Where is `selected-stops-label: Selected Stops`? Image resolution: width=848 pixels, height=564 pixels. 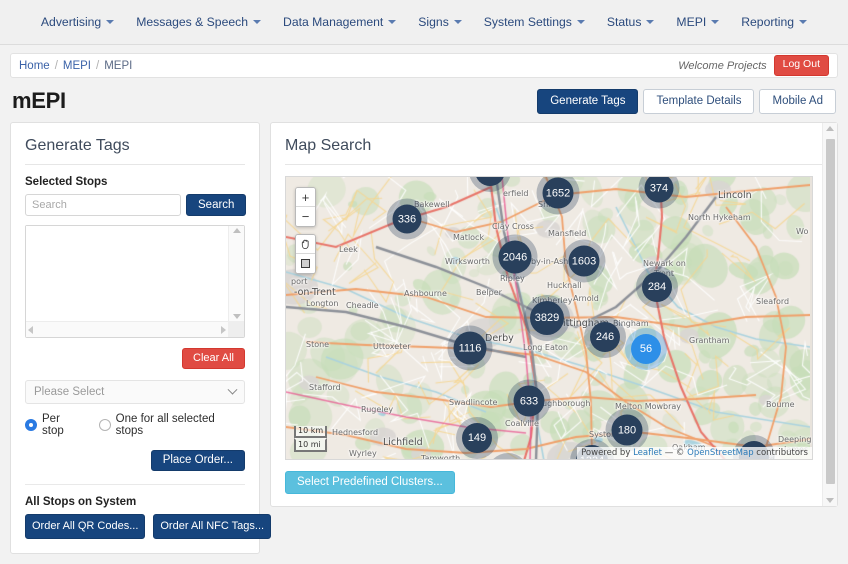
selected-stops-label: Selected Stops is located at coordinates (66, 182).